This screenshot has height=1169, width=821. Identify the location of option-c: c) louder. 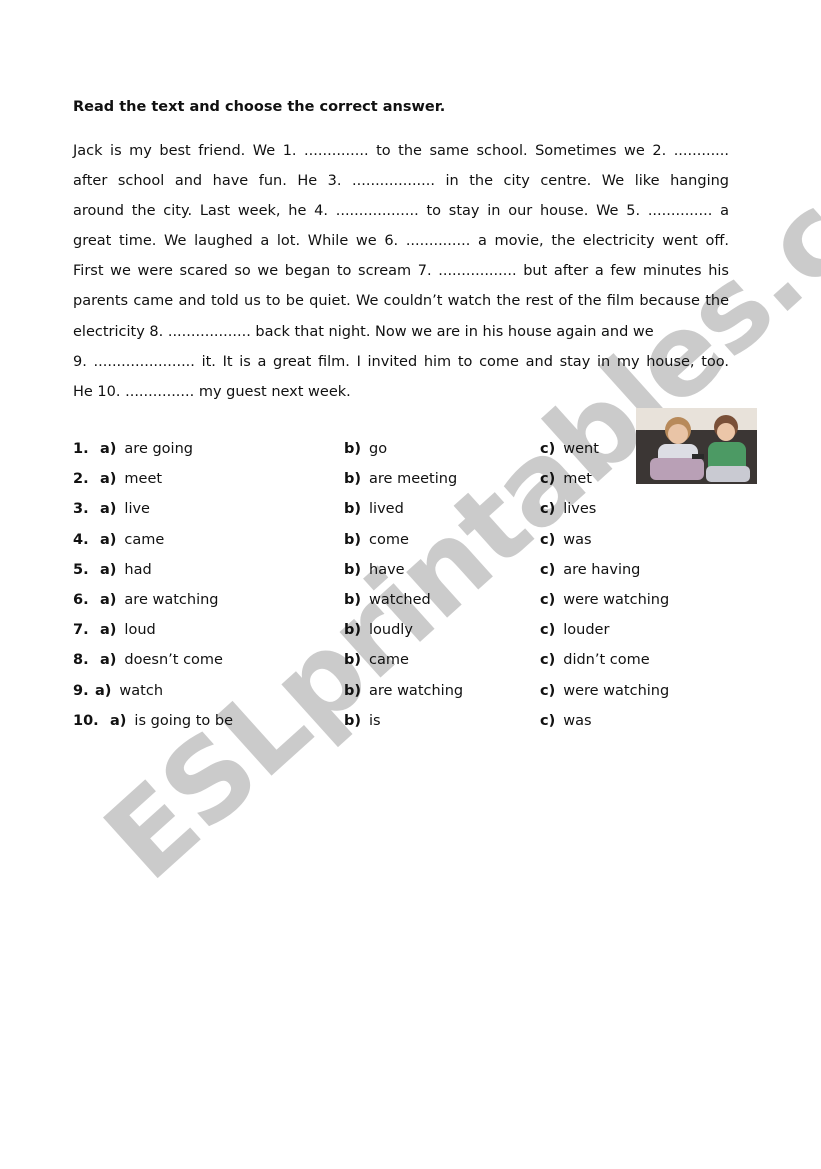
(574, 630).